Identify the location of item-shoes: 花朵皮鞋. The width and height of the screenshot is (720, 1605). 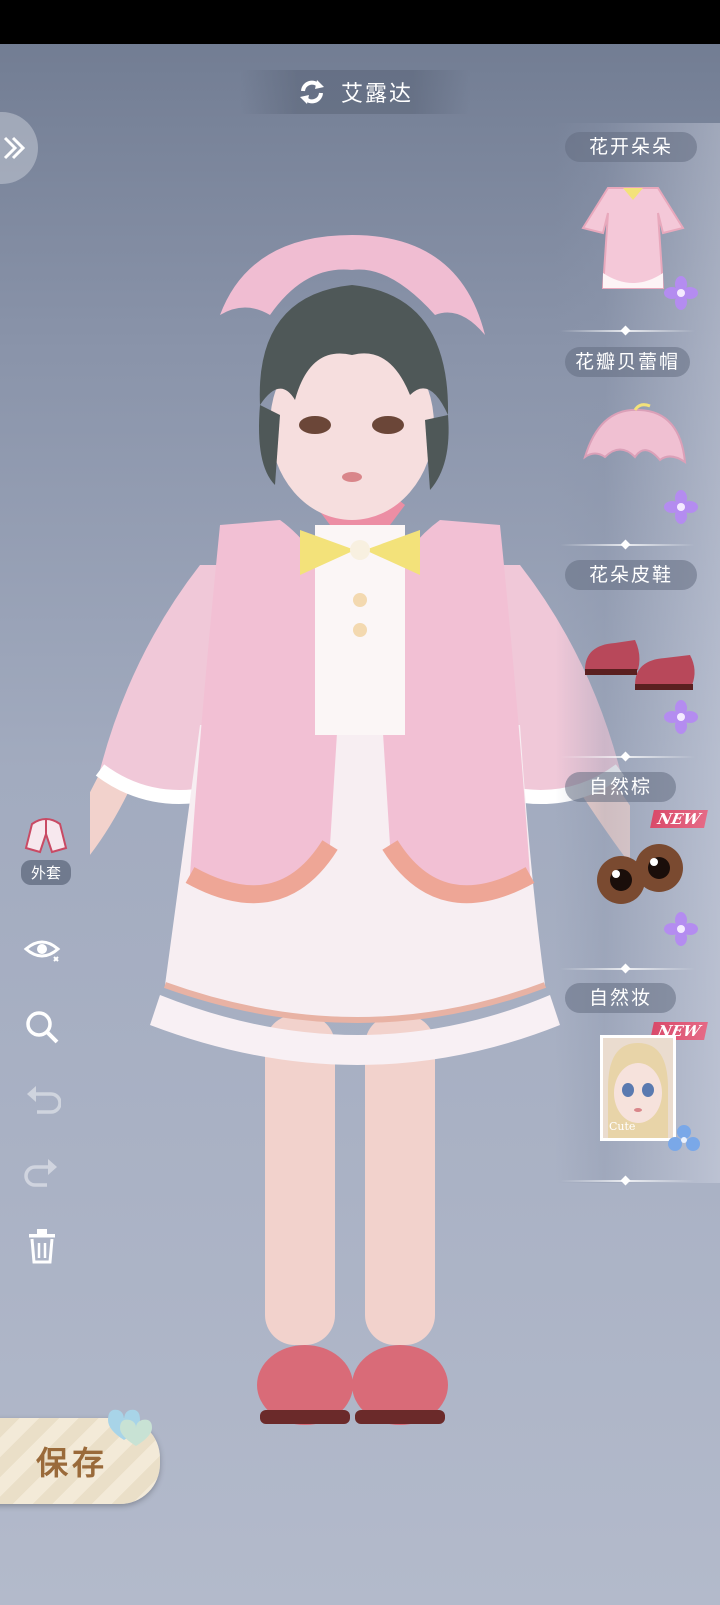
(640, 575).